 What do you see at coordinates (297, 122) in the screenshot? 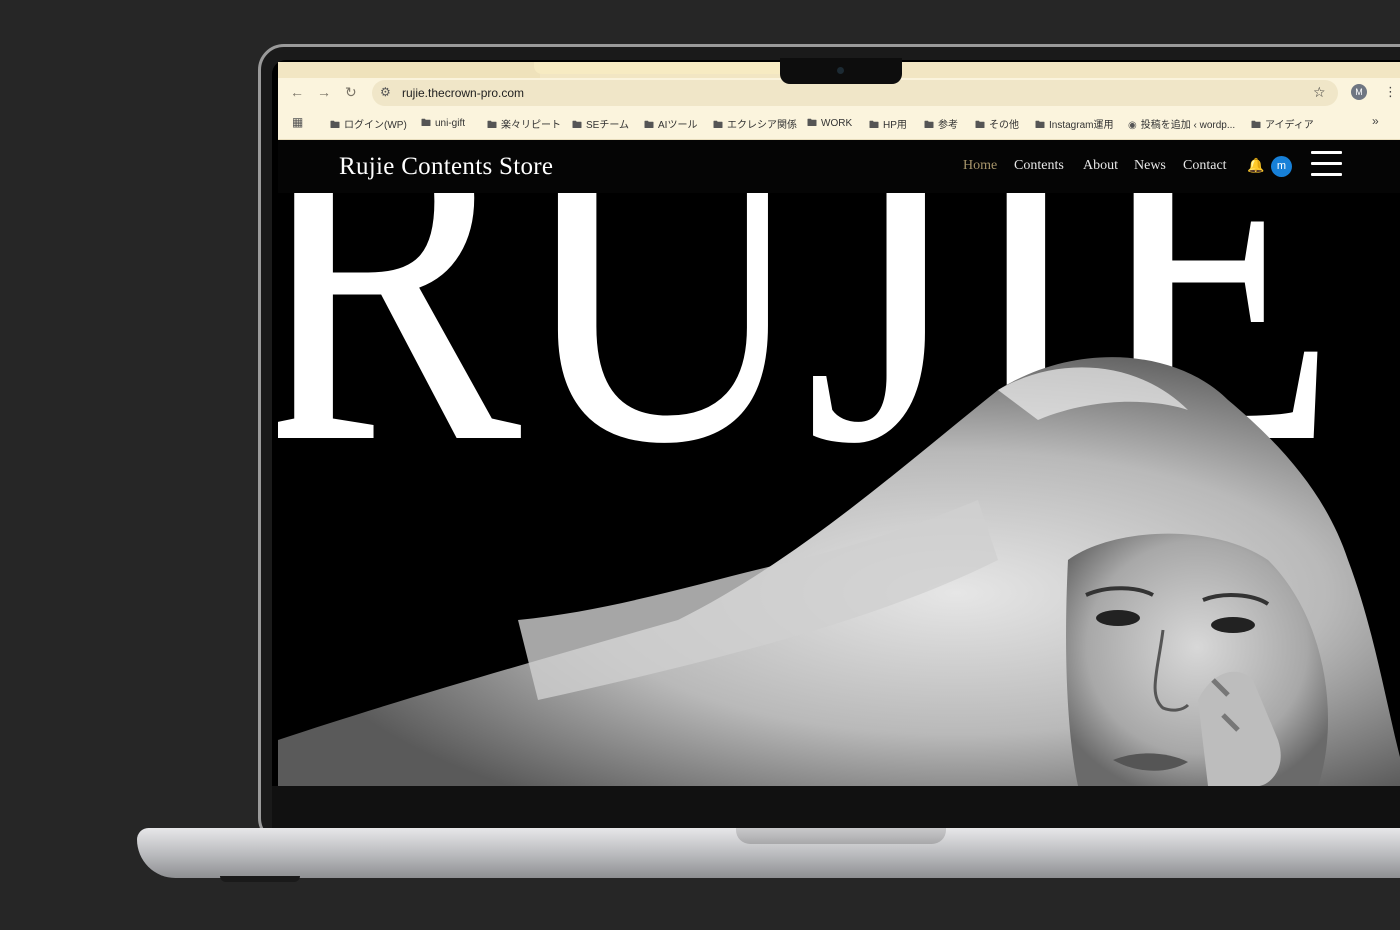
I see `apps-icon: ▦` at bounding box center [297, 122].